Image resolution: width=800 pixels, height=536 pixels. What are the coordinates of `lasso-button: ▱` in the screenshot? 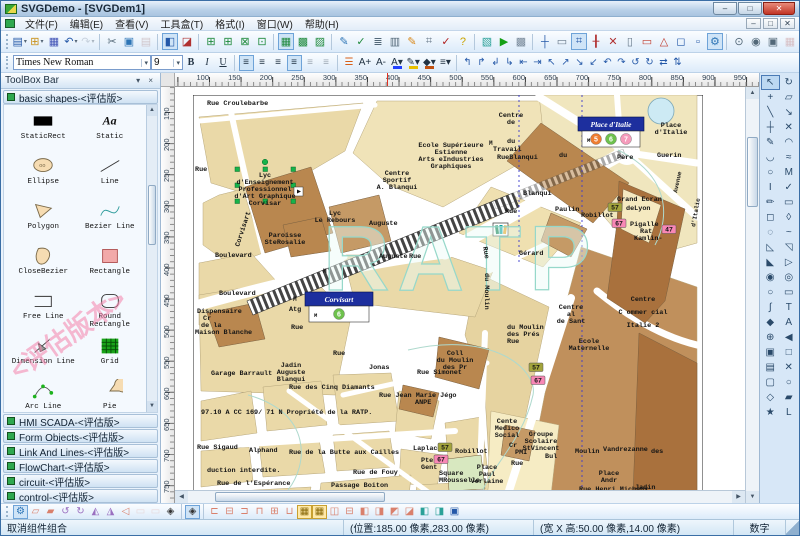 It's located at (789, 97).